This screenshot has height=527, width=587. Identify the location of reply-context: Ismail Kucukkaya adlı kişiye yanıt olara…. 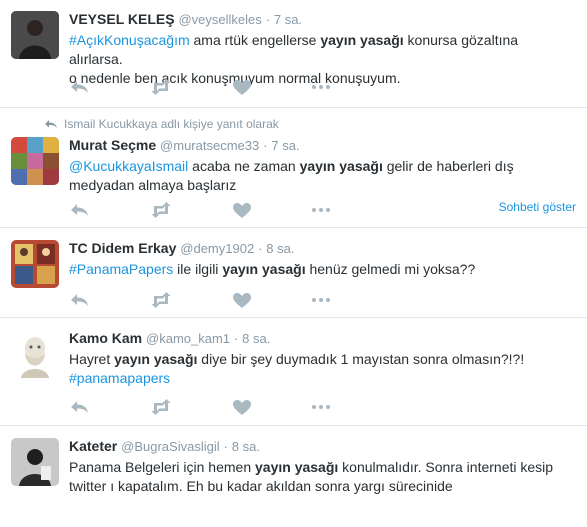
(161, 124).